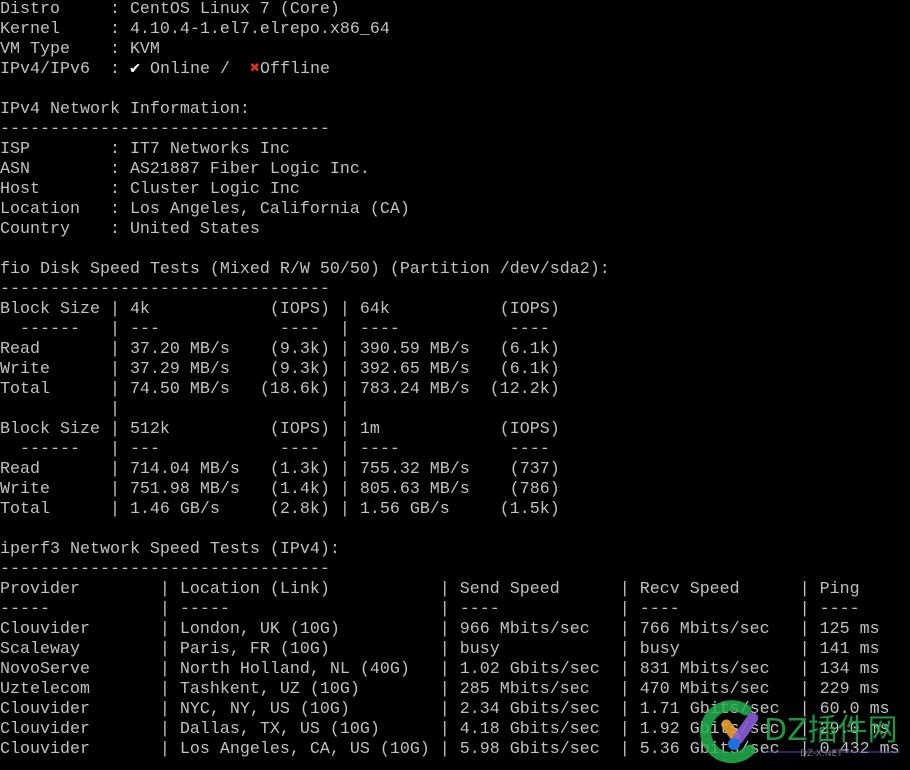  Describe the element at coordinates (529, 669) in the screenshot. I see `send-speed: 1.02 Gbits/sec` at that location.